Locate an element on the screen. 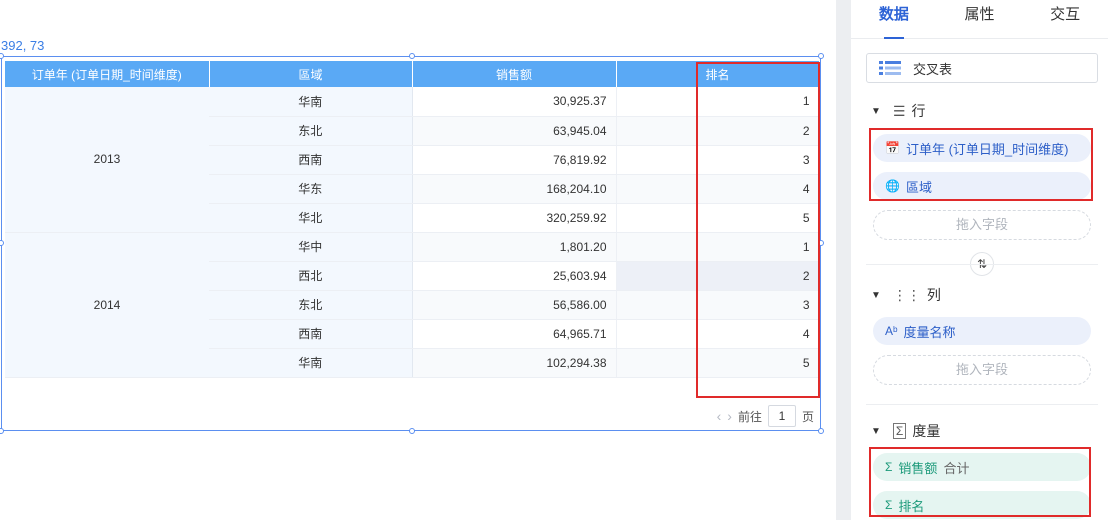 This screenshot has height=520, width=1108. resize-handle-bm is located at coordinates (412, 431).